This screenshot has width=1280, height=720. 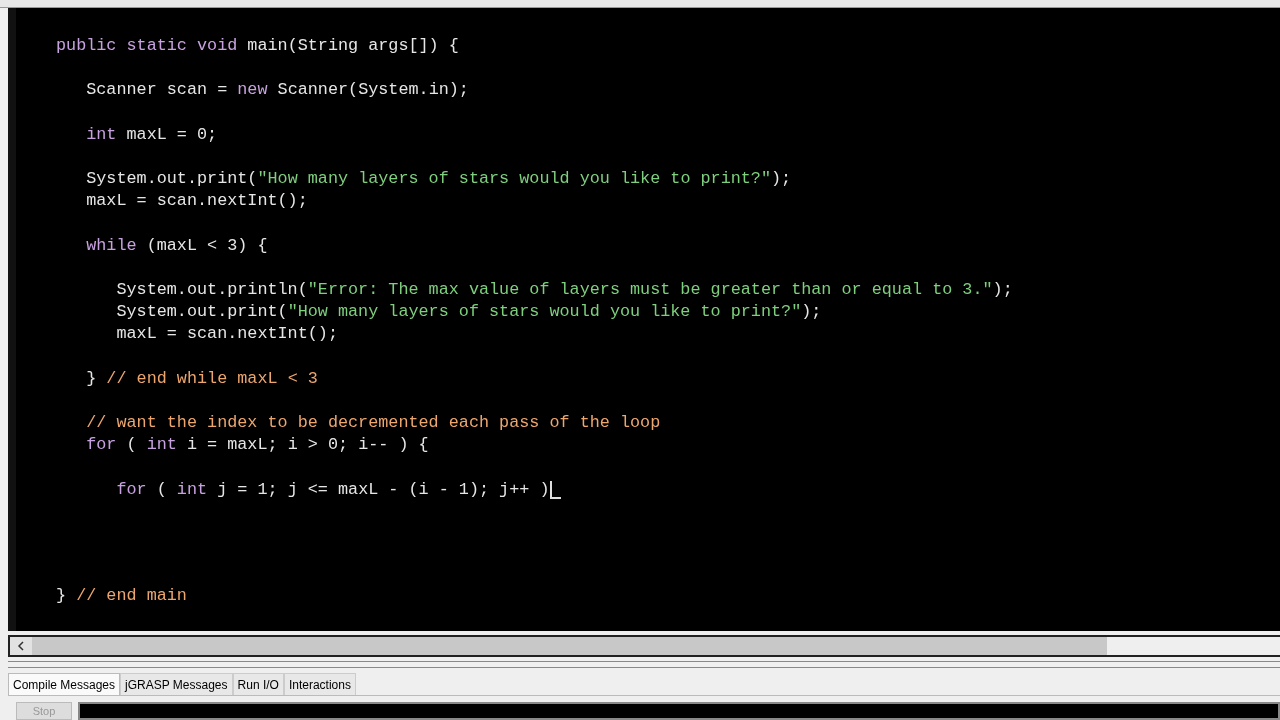 I want to click on scroll-left-button, so click(x=21, y=646).